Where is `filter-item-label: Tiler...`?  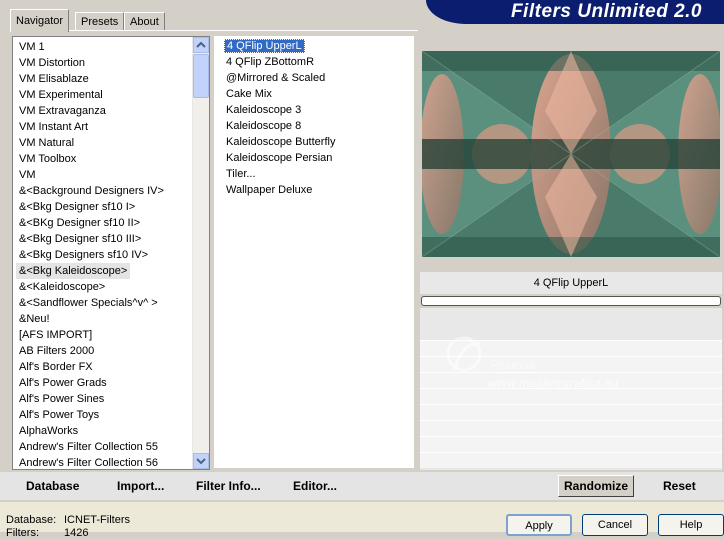 filter-item-label: Tiler... is located at coordinates (241, 174).